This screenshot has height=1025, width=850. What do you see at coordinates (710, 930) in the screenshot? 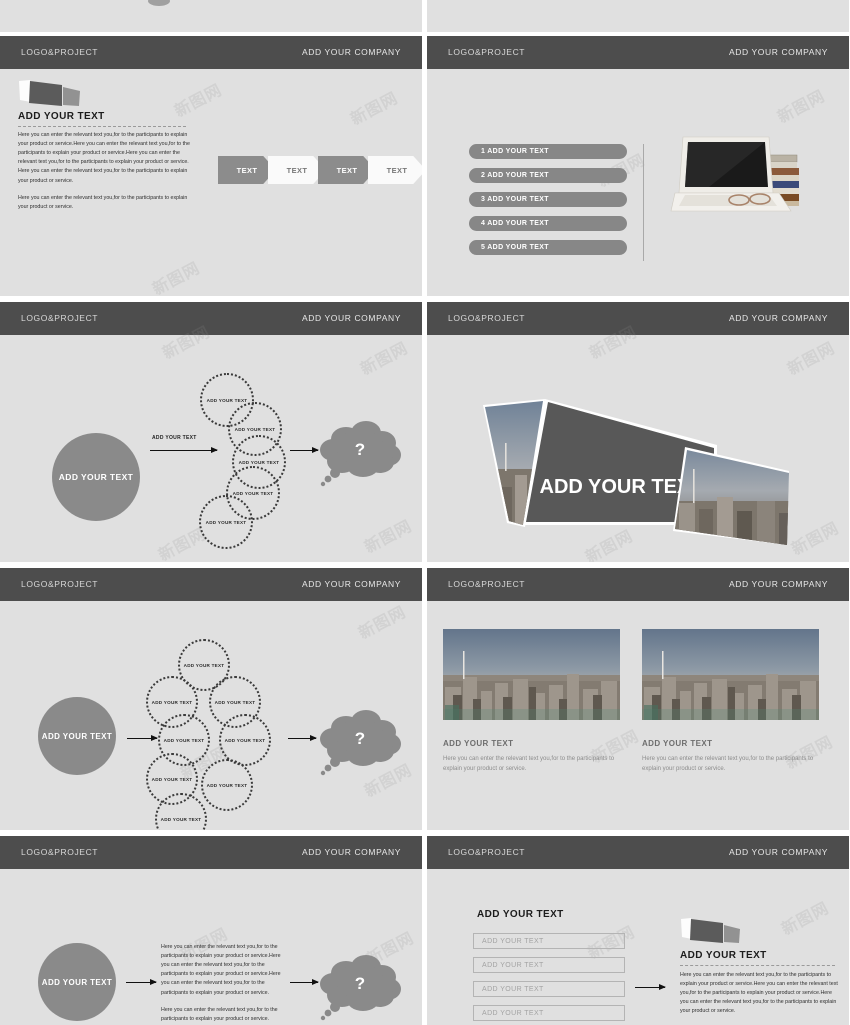
I see `brand-logomark-icon` at bounding box center [710, 930].